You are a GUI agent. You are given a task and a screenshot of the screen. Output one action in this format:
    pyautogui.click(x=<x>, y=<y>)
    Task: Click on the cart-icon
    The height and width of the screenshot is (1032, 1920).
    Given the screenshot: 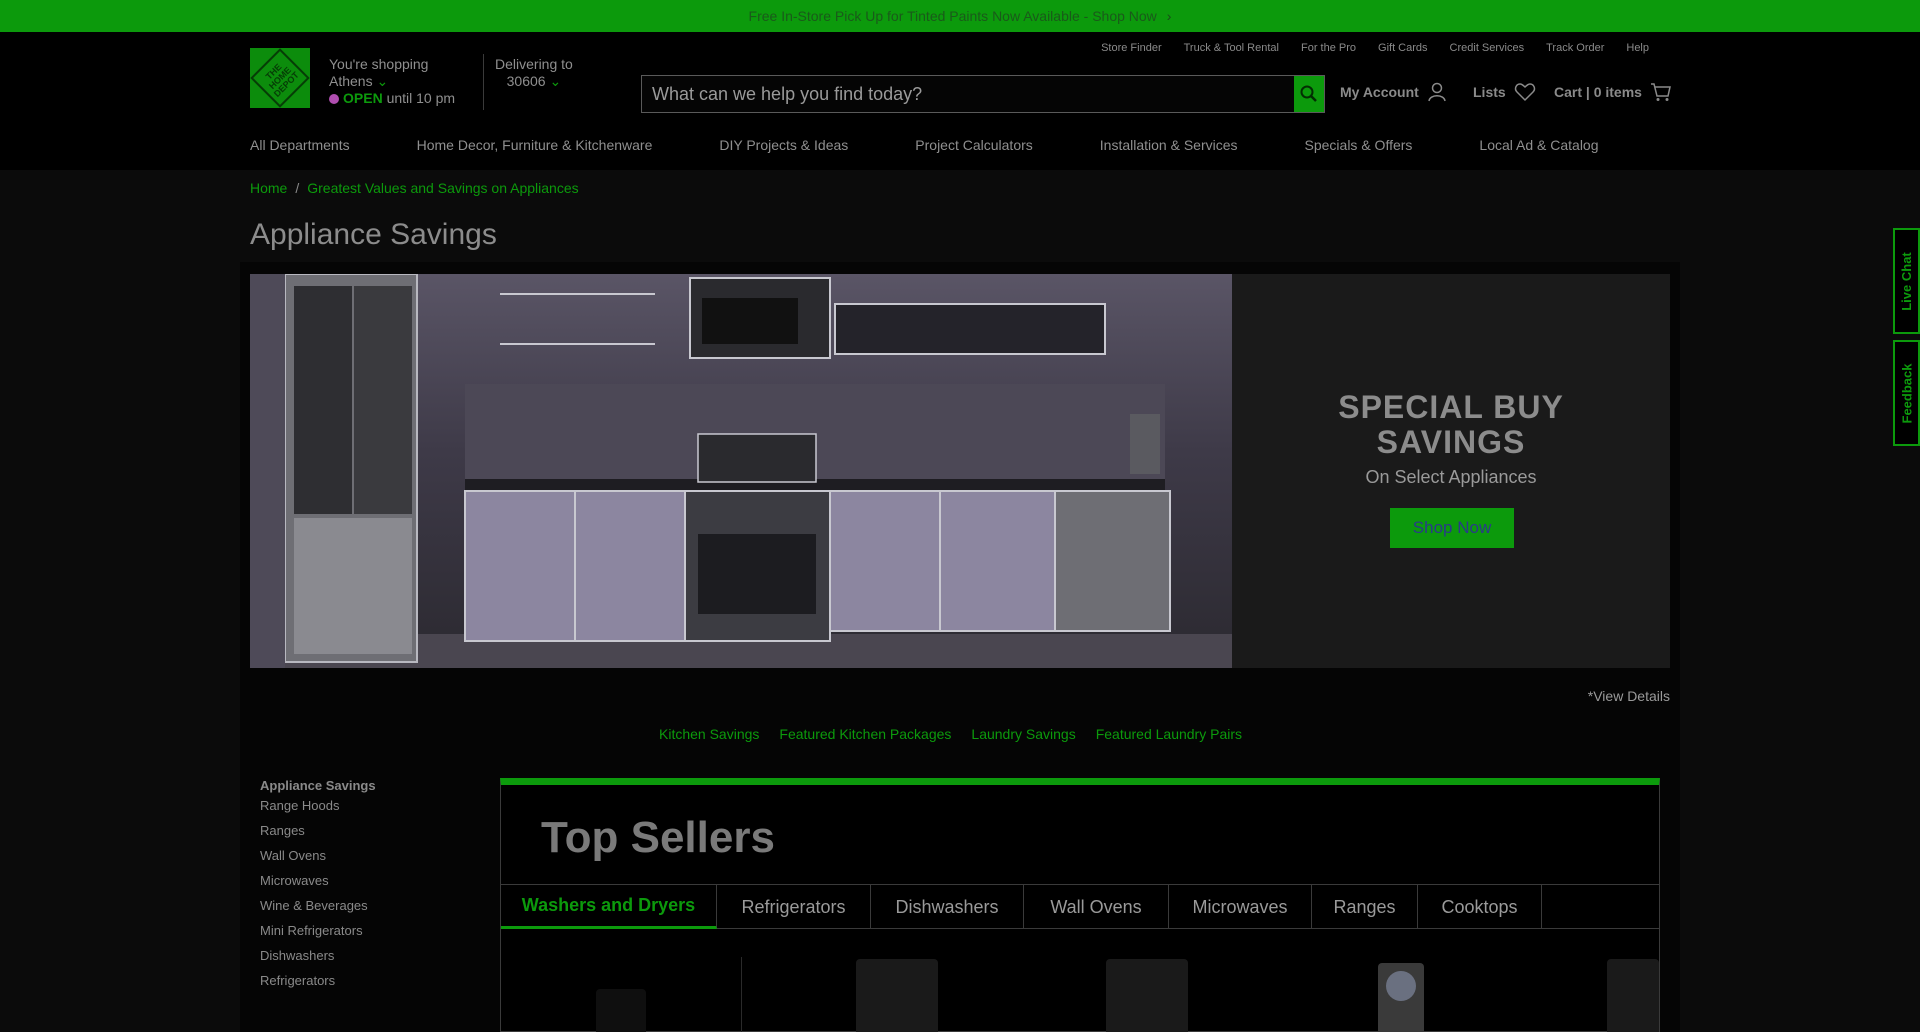 What is the action you would take?
    pyautogui.click(x=1660, y=92)
    